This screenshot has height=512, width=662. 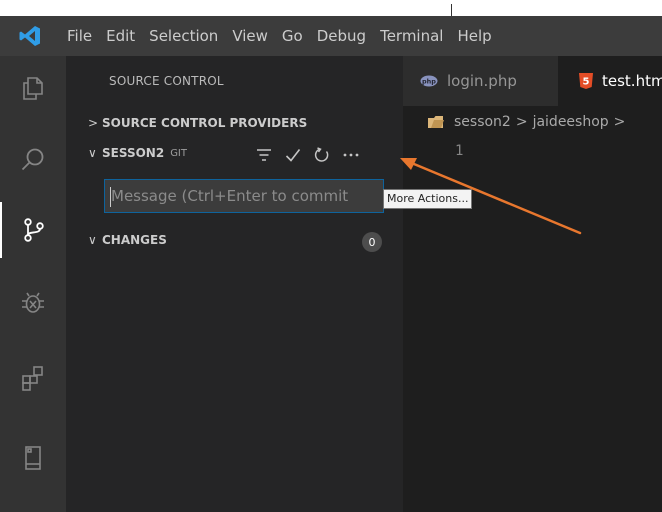 I want to click on top-strip, so click(x=331, y=8).